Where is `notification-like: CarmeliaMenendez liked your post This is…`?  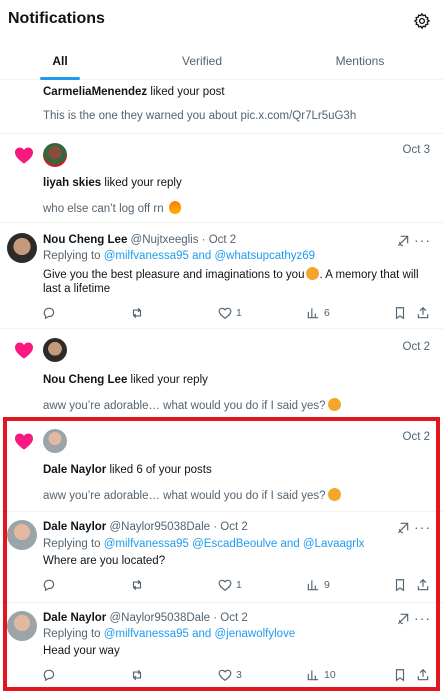
notification-like: CarmeliaMenendez liked your post This is… is located at coordinates (221, 107).